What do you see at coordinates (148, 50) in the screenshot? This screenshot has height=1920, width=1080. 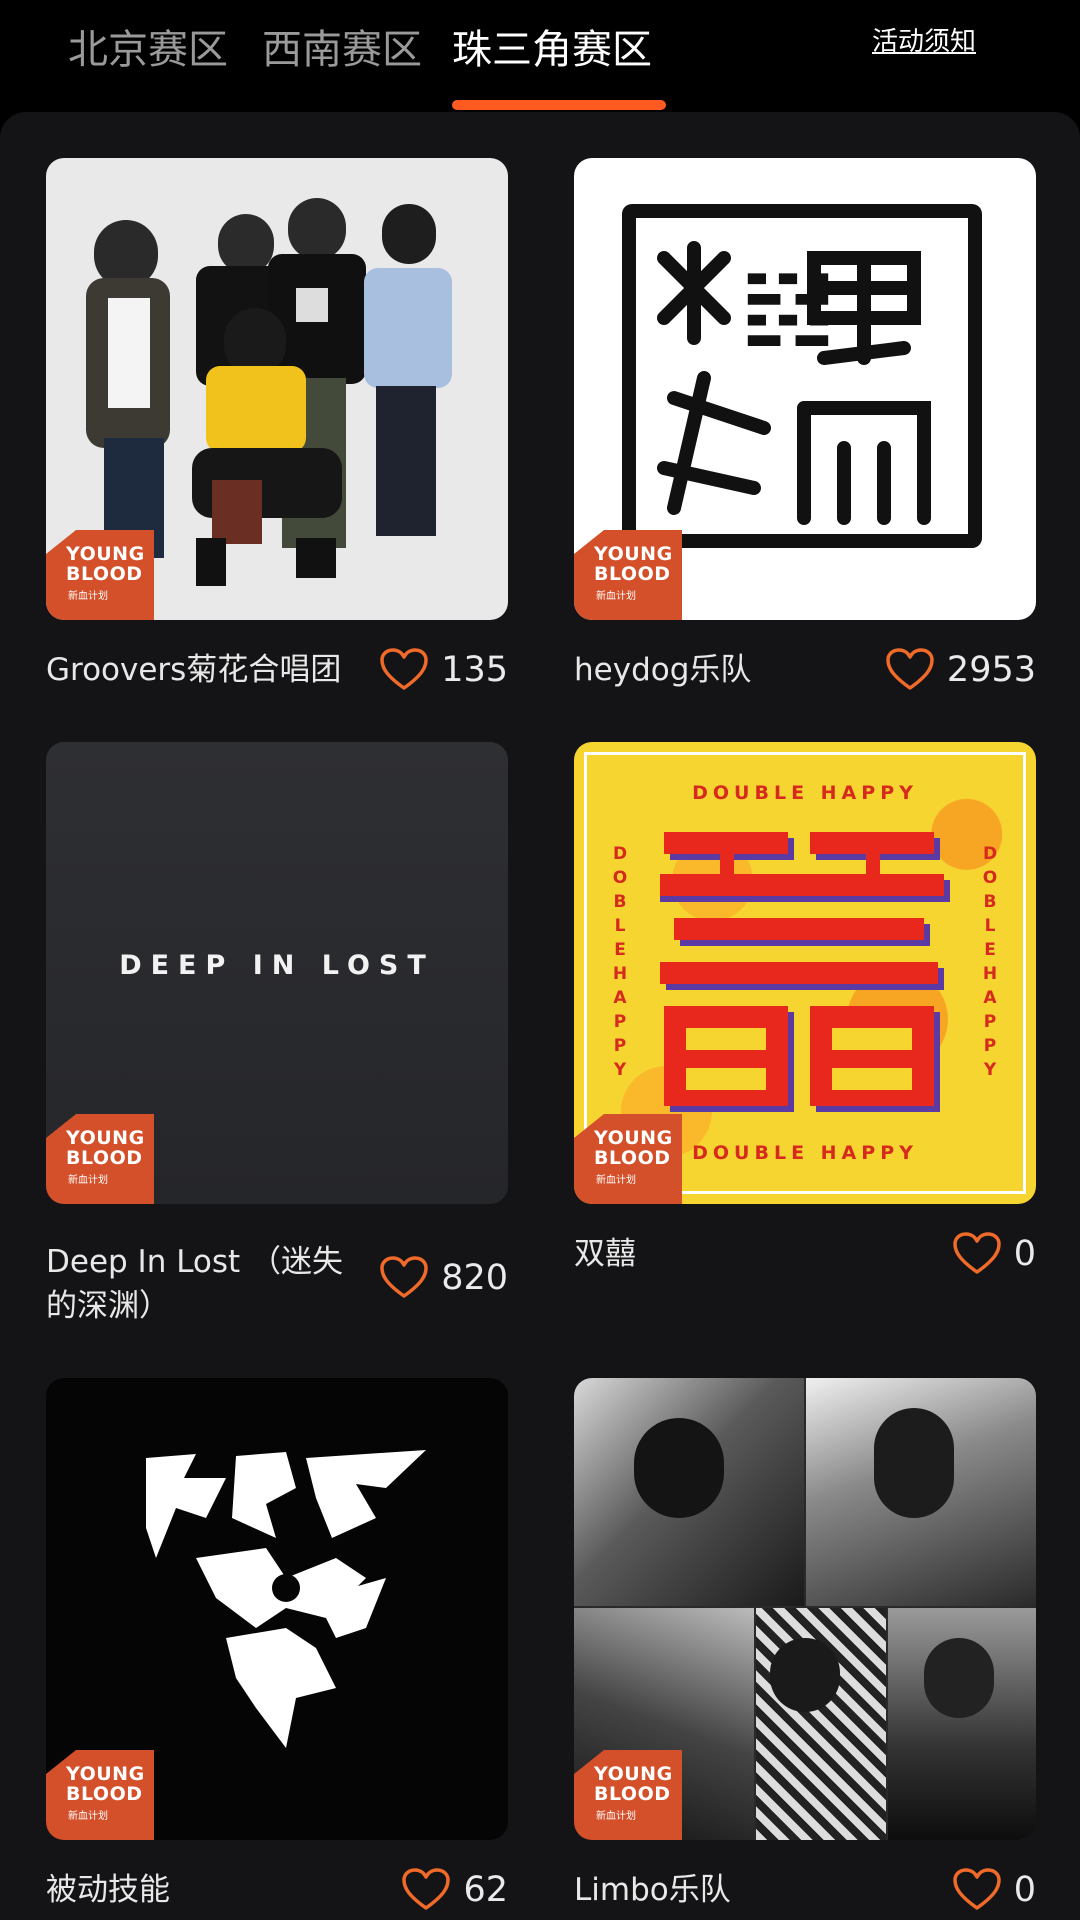 I see `tab-beijing: 北京赛区` at bounding box center [148, 50].